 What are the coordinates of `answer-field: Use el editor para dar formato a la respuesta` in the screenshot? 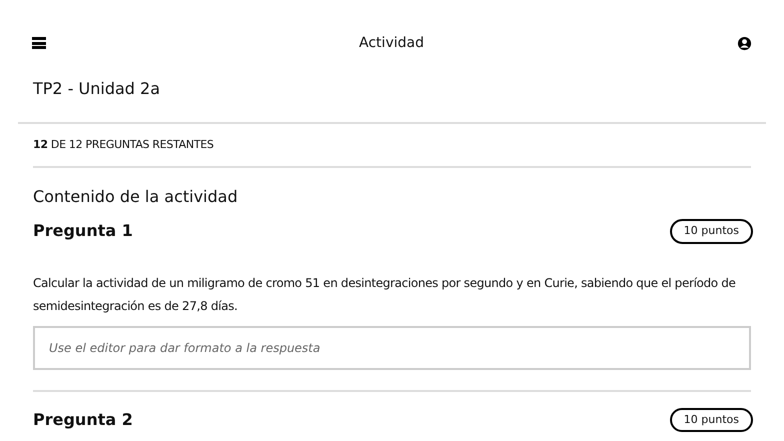 It's located at (392, 348).